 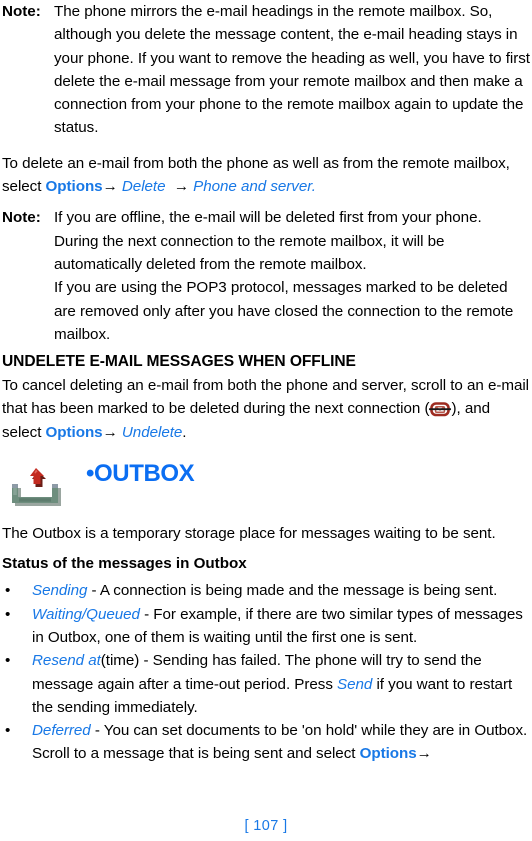 What do you see at coordinates (266, 489) in the screenshot?
I see `chapter-heading-outbox: •OUTBOX` at bounding box center [266, 489].